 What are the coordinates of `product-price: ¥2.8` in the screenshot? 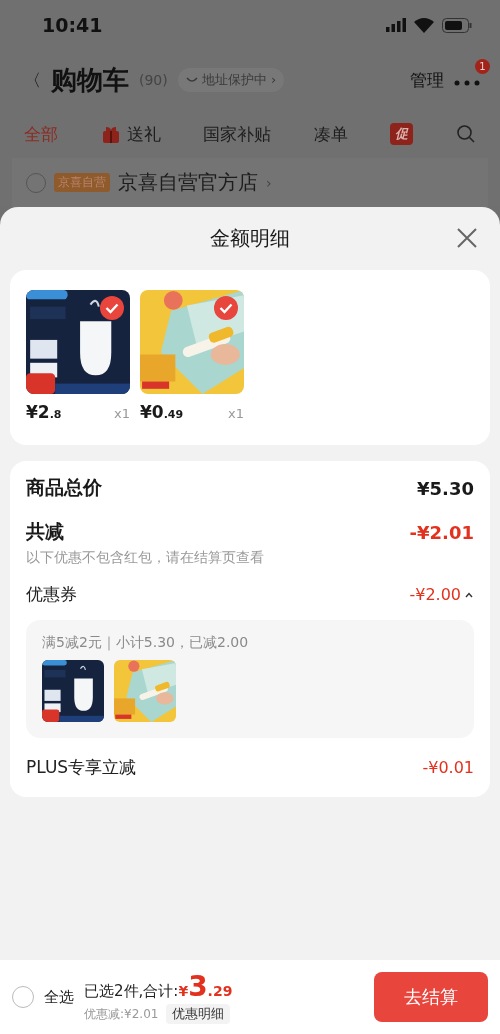 It's located at (44, 412).